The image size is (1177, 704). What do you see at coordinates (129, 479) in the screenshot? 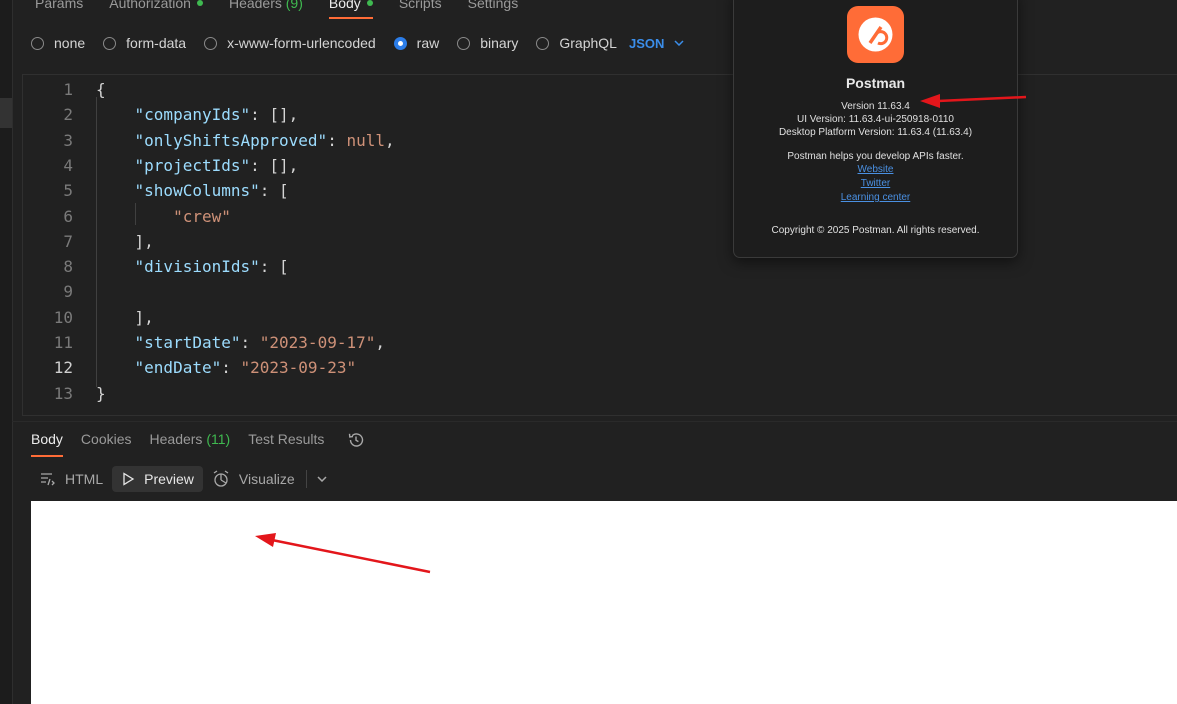
I see `play-icon` at bounding box center [129, 479].